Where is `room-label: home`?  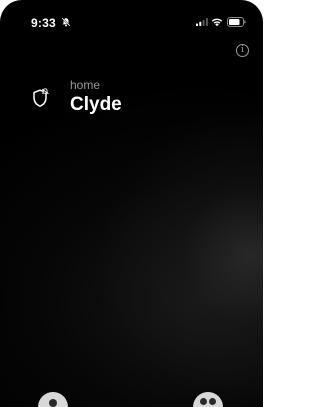 room-label: home is located at coordinates (85, 85).